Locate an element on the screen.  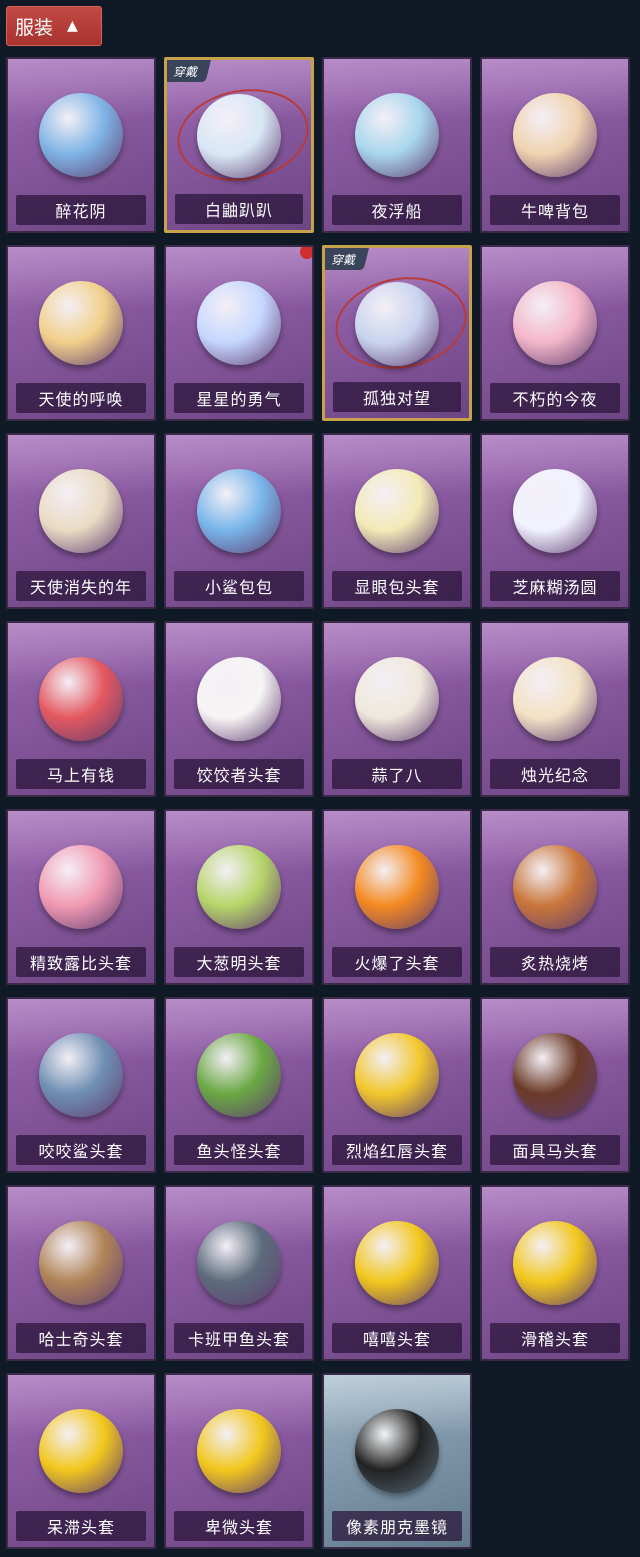
item-card: 饺饺者头套 is located at coordinates (239, 709).